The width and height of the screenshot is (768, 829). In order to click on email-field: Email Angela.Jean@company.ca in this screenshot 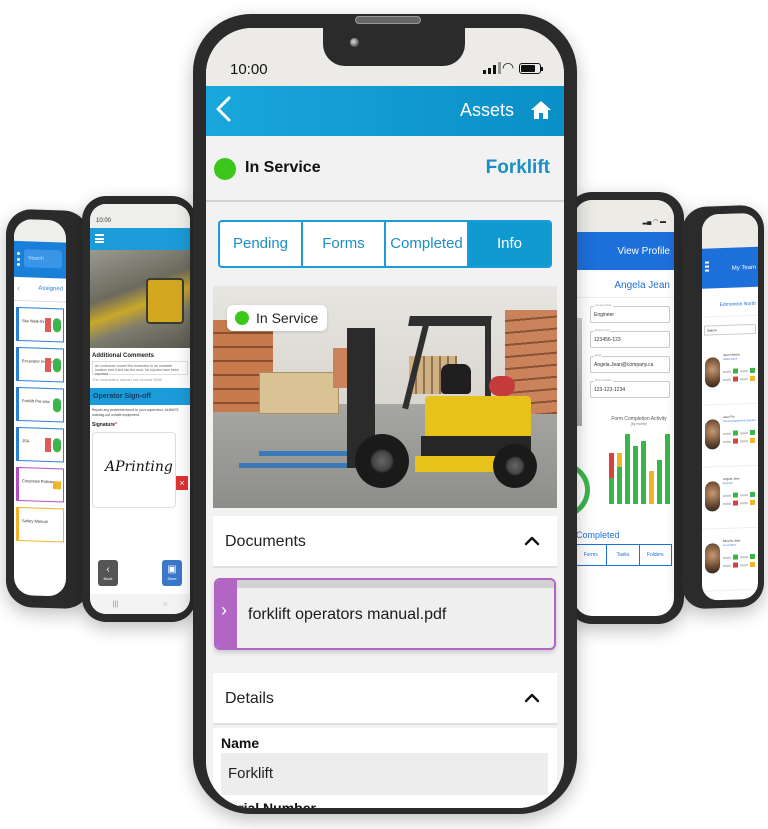, I will do `click(630, 363)`.